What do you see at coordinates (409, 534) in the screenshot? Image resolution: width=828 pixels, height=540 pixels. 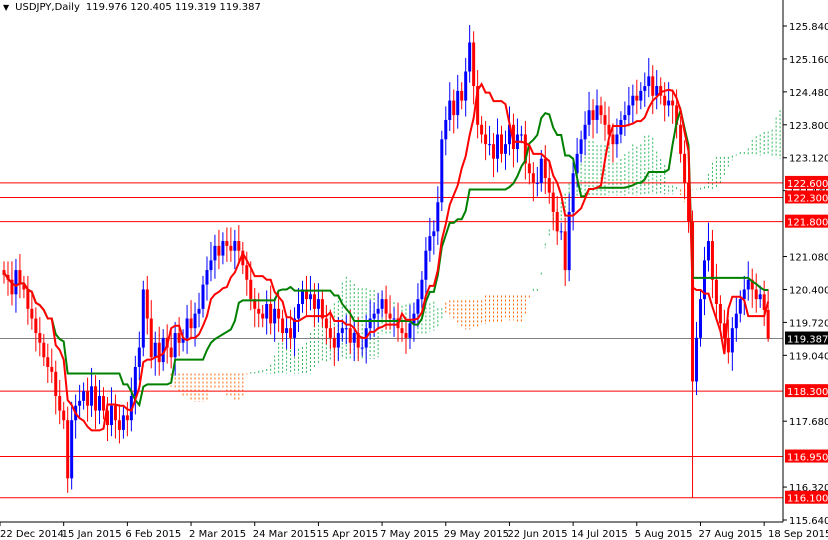 I see `x-tick-label: 7 May 2015` at bounding box center [409, 534].